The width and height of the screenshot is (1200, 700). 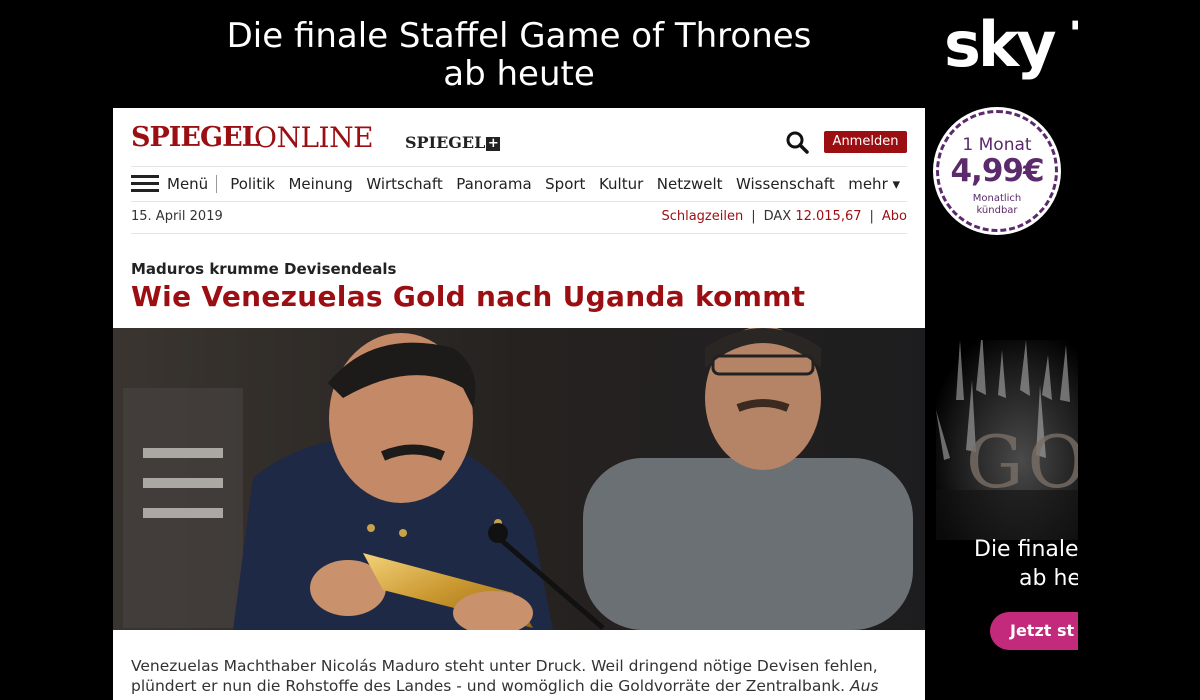 I want to click on dateline-links: Schlagzeilen | DAX 12.015,67 | Abo, so click(x=784, y=216).